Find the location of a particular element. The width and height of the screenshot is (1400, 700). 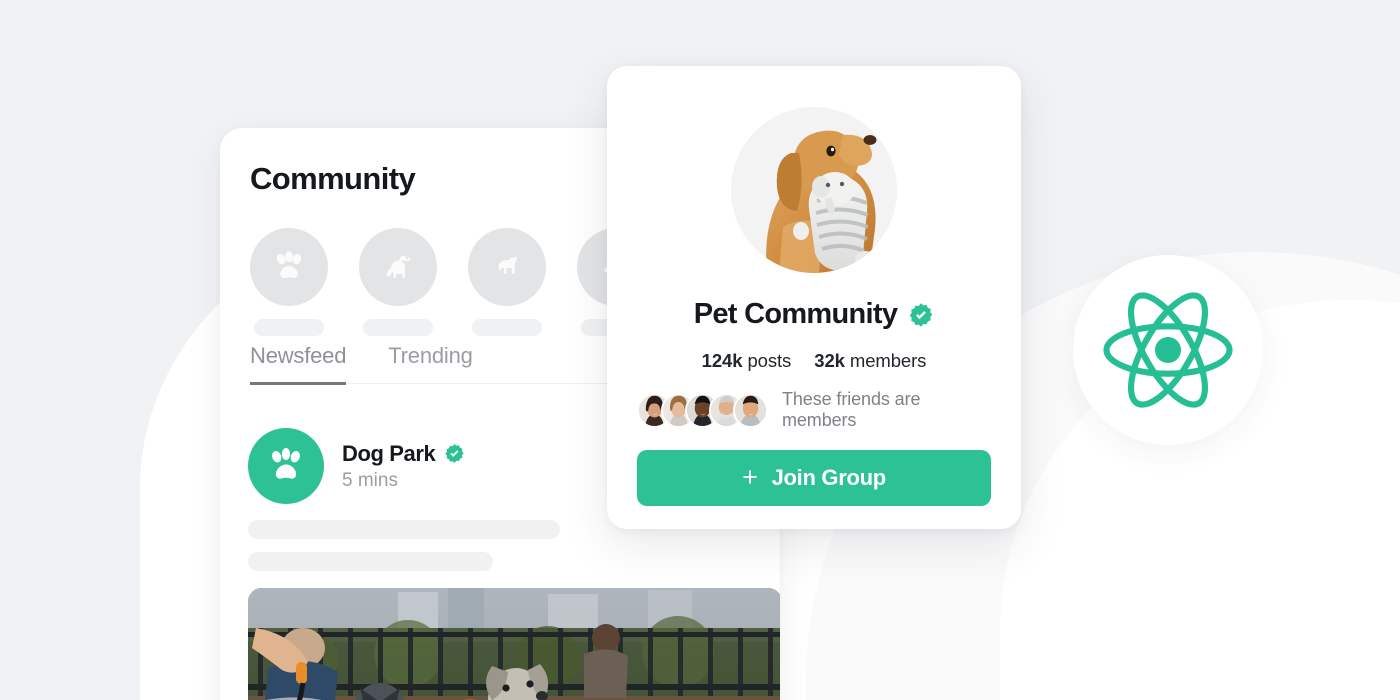

story-item-cat is located at coordinates (398, 282).